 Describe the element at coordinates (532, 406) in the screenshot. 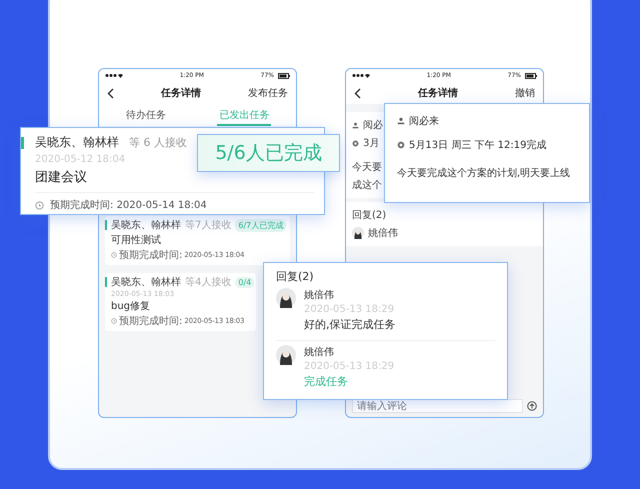

I see `upload-icon` at that location.